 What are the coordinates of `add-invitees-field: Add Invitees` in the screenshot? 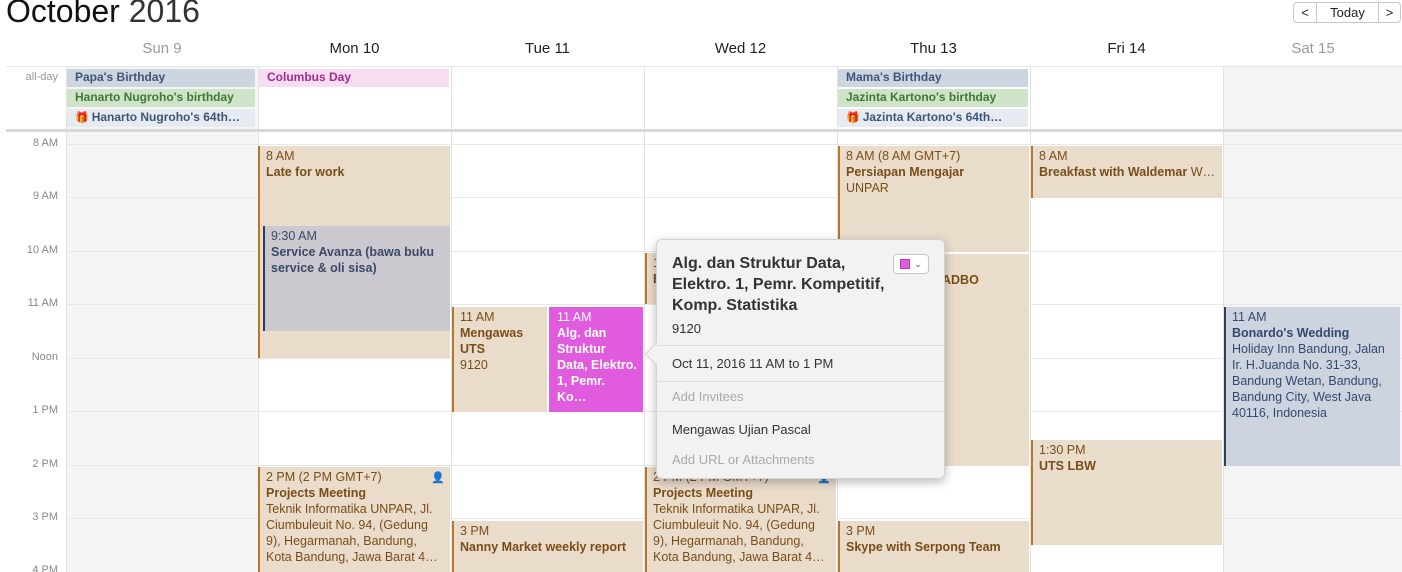 It's located at (708, 396).